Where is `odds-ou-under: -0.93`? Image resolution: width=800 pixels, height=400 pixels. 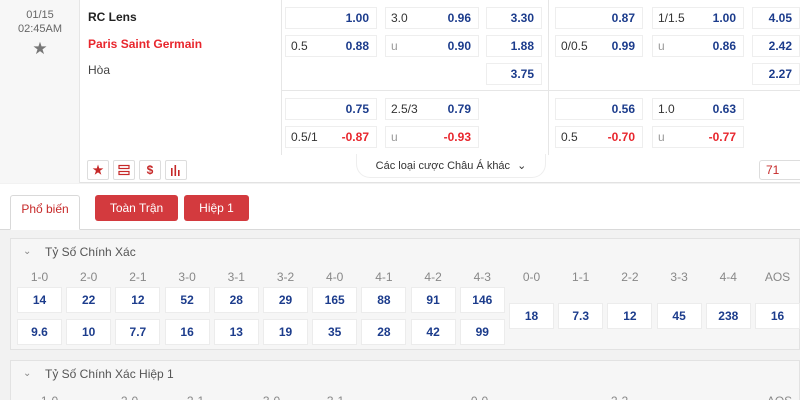
odds-ou-under: -0.93 is located at coordinates (457, 137).